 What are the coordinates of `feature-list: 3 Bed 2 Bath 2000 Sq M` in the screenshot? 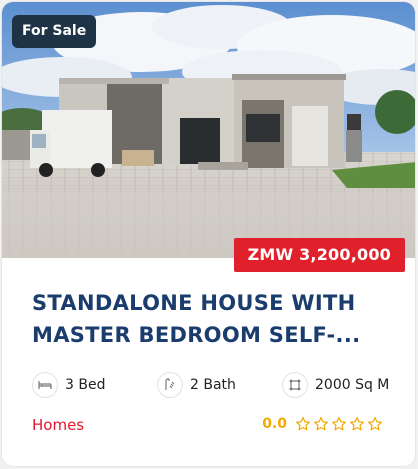 It's located at (212, 385).